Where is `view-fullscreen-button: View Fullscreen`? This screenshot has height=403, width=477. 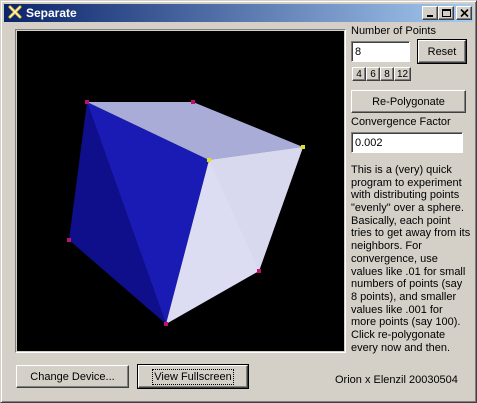
view-fullscreen-button: View Fullscreen is located at coordinates (193, 376).